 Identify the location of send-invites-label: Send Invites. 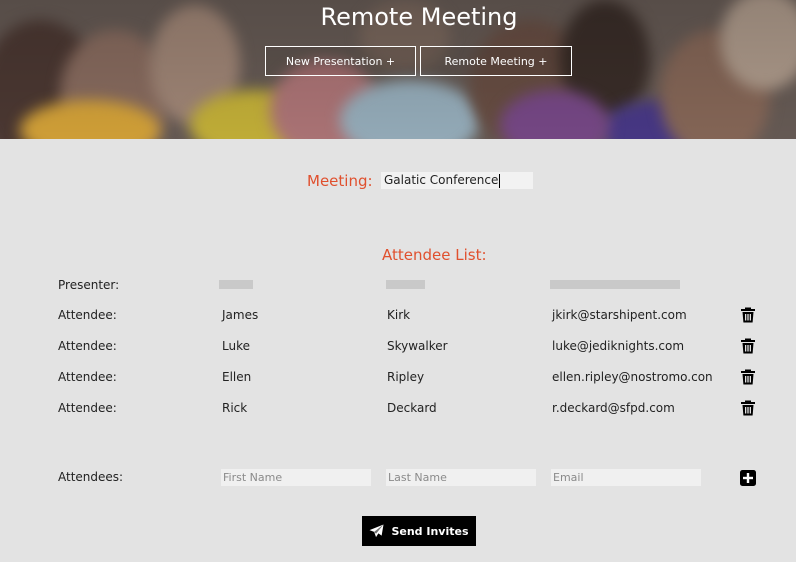
(430, 531).